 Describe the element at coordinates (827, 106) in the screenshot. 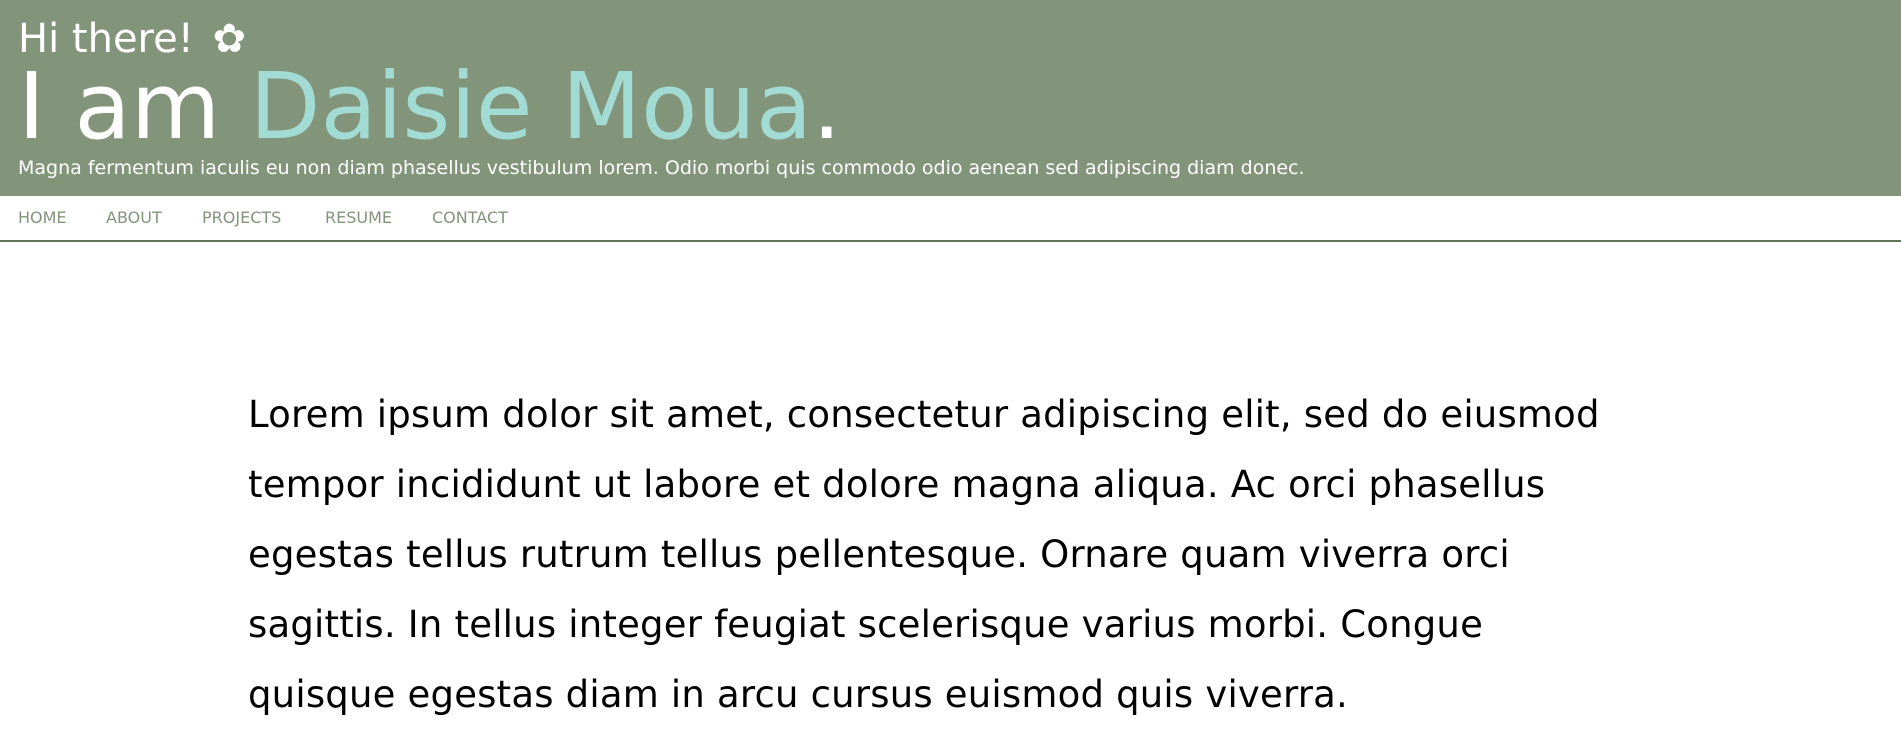

I see `intro-suffix: .` at that location.